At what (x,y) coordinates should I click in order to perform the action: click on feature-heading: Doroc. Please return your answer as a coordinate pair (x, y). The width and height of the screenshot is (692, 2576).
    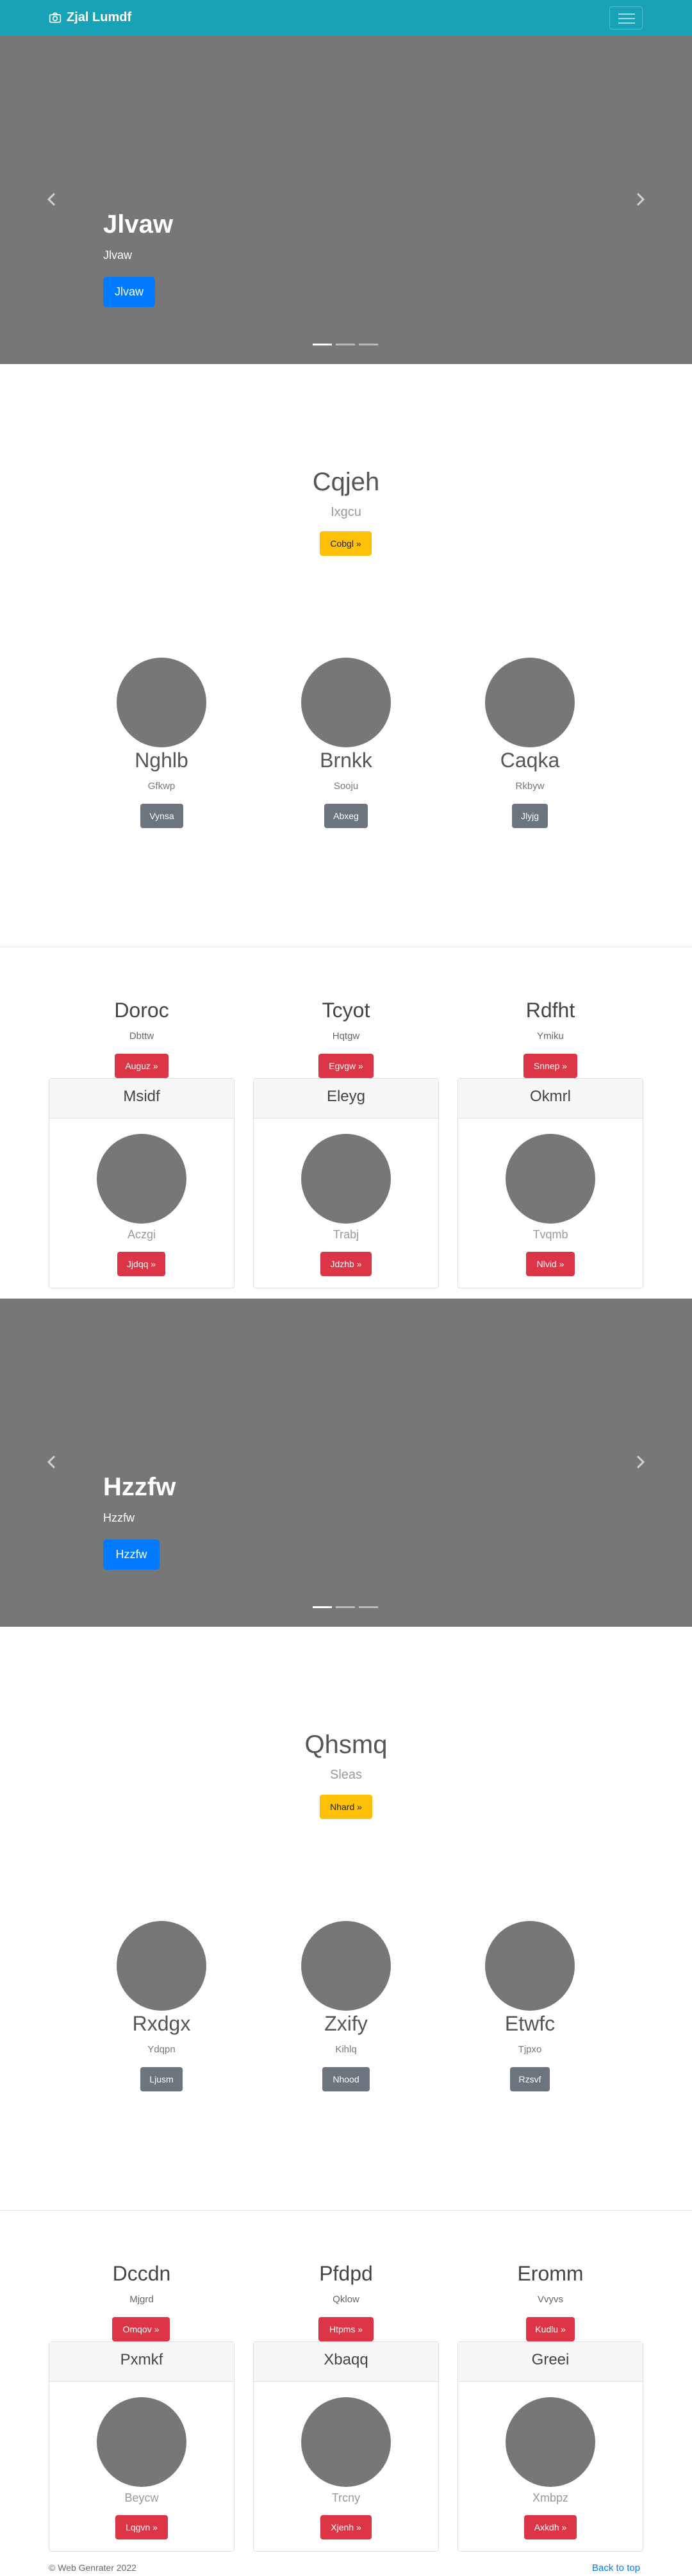
    Looking at the image, I should click on (141, 1010).